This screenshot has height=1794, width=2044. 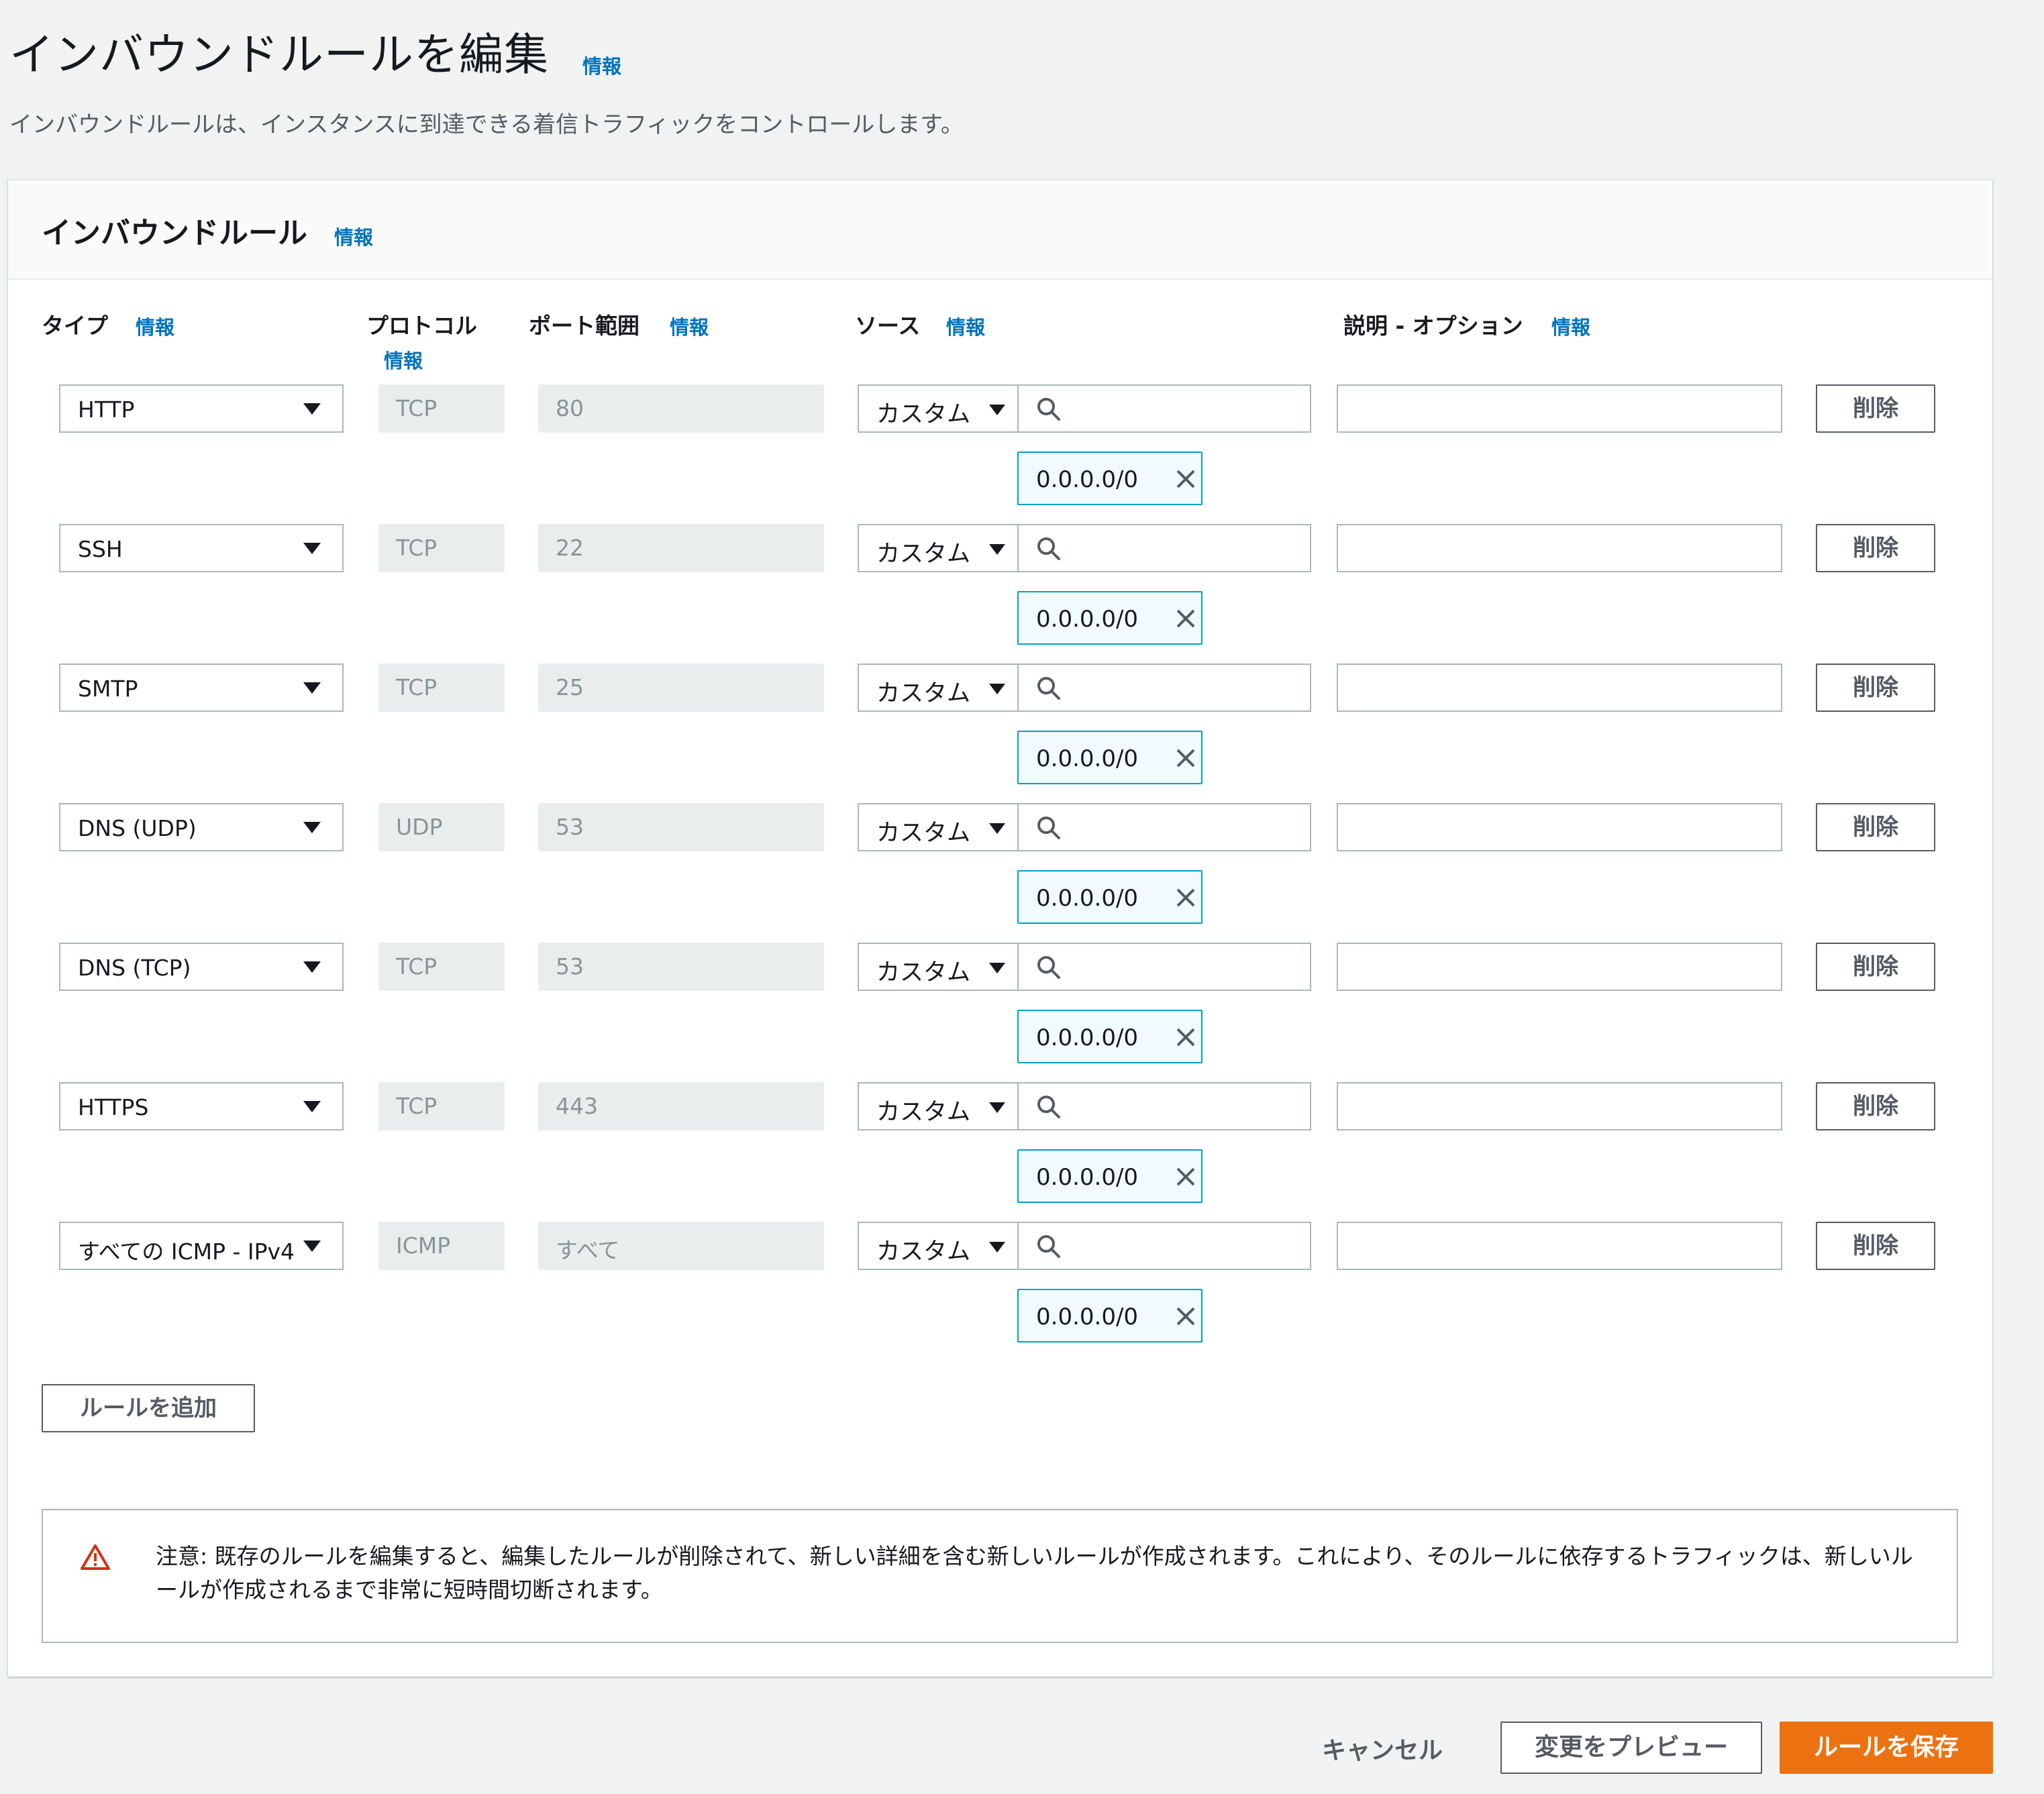 I want to click on panel-title: インバウンドルール, so click(x=175, y=233).